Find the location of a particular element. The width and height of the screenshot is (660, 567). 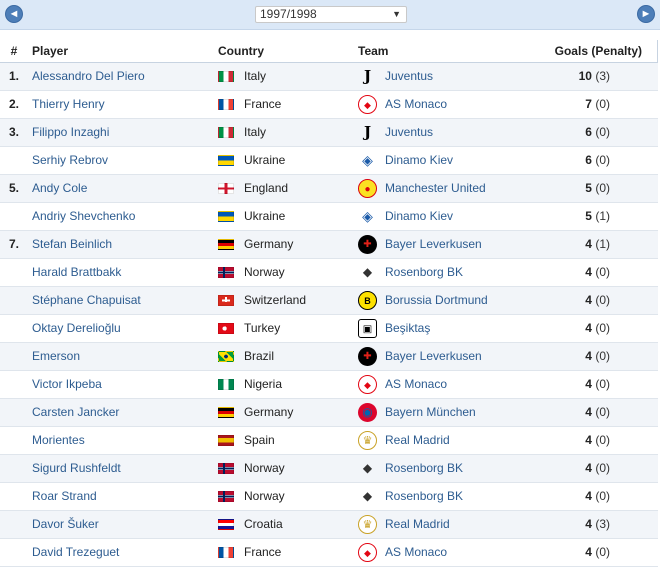

team-link: Bayern München is located at coordinates (430, 412).